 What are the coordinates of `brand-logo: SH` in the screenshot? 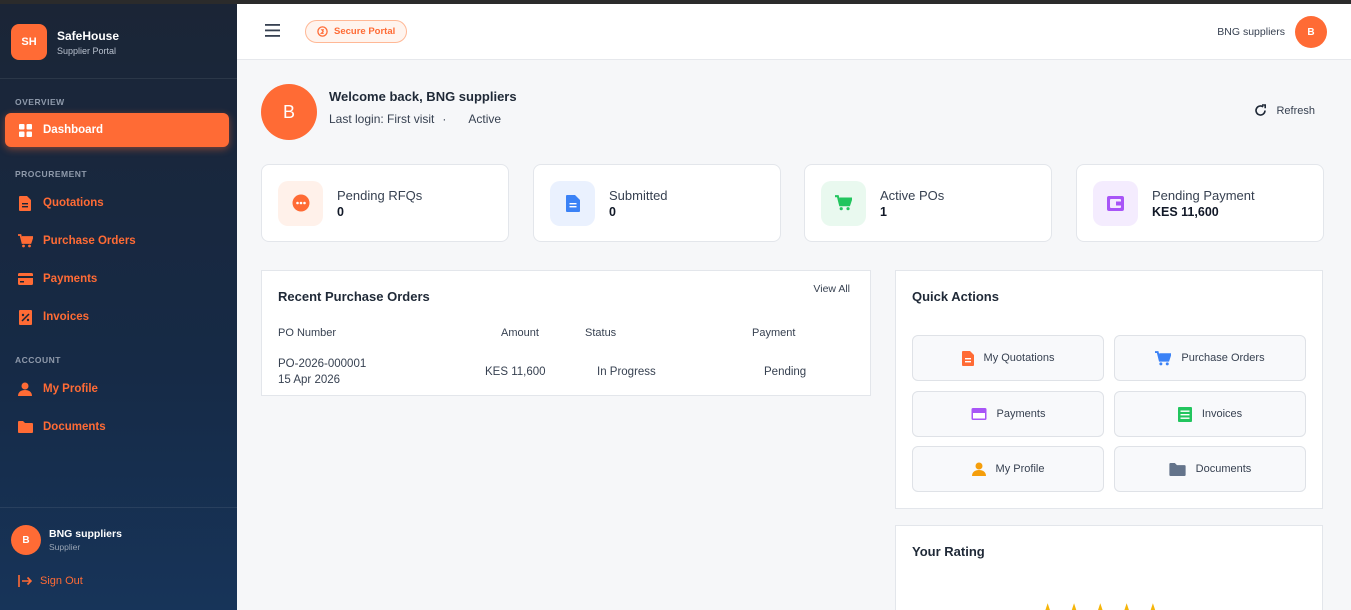 It's located at (29, 42).